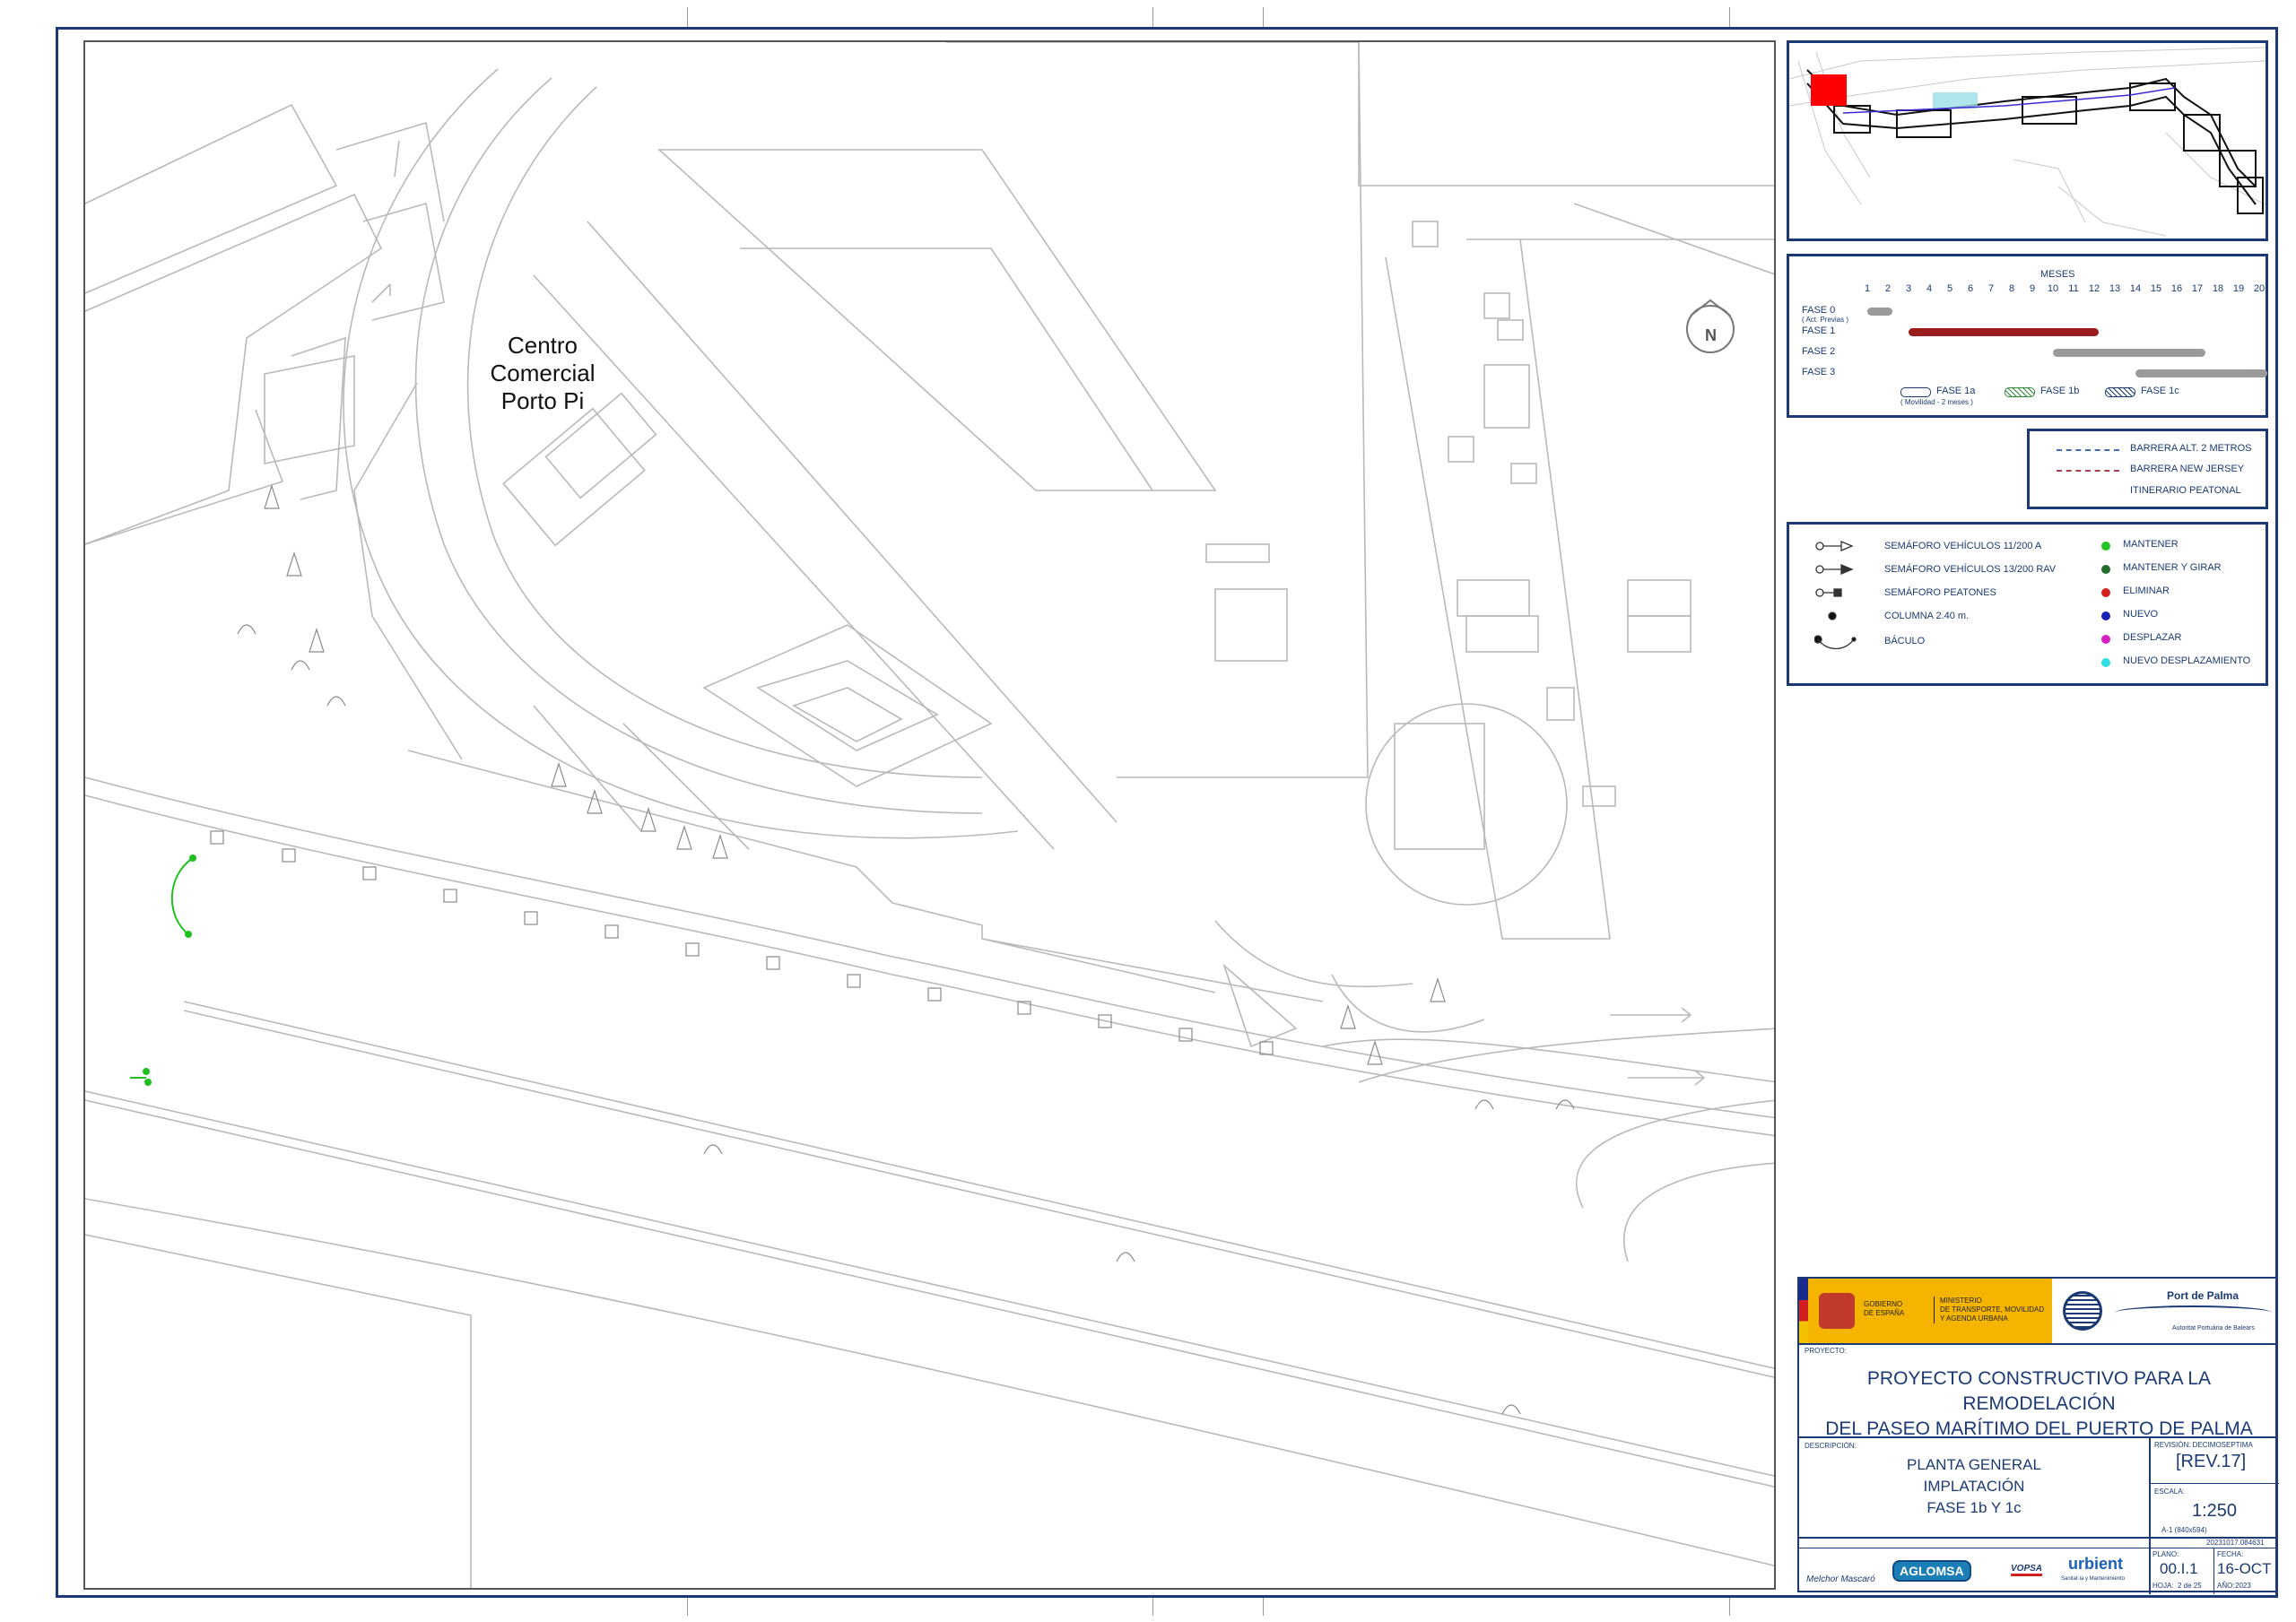 The image size is (2296, 1622). I want to click on month-label: 7, so click(1991, 288).